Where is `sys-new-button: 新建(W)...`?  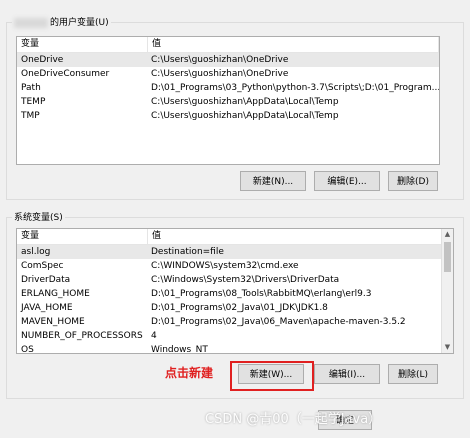
sys-new-button: 新建(W)... is located at coordinates (271, 374).